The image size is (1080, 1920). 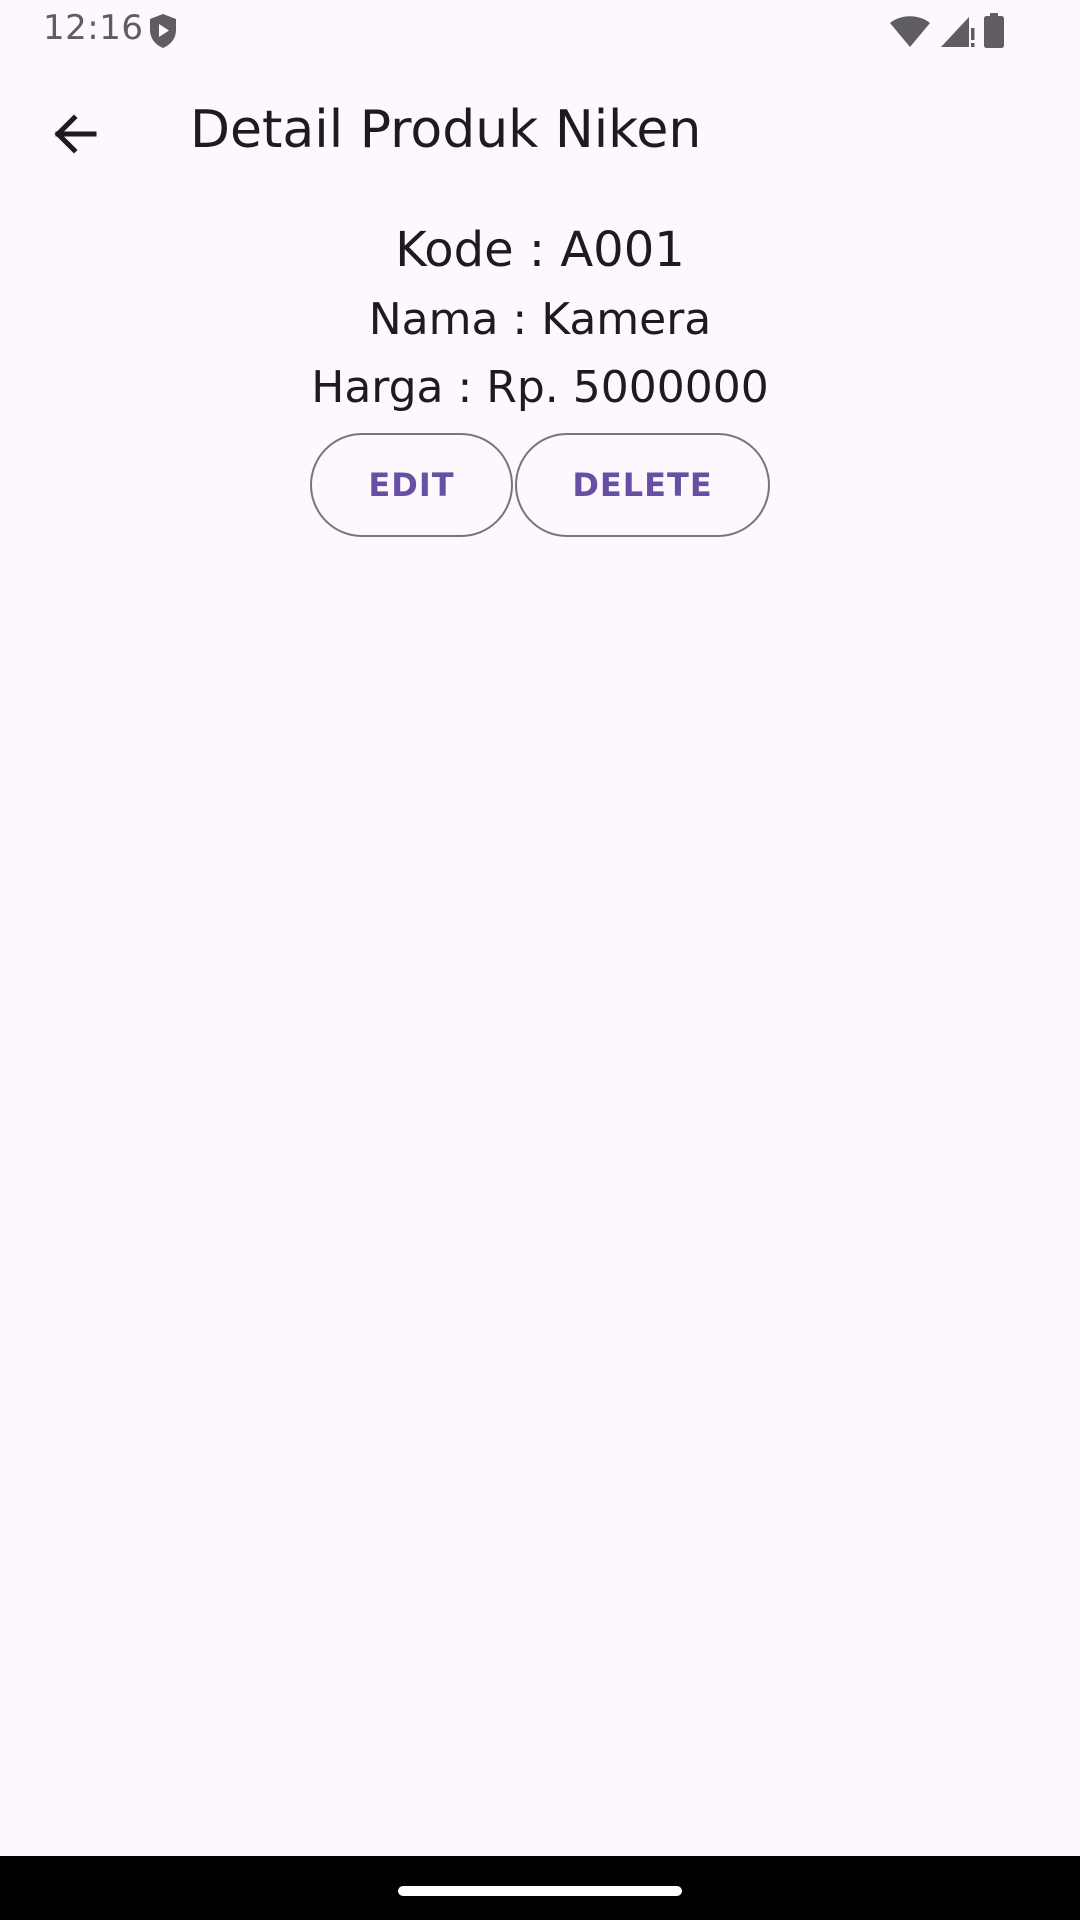 I want to click on signal-icon, so click(x=957, y=33).